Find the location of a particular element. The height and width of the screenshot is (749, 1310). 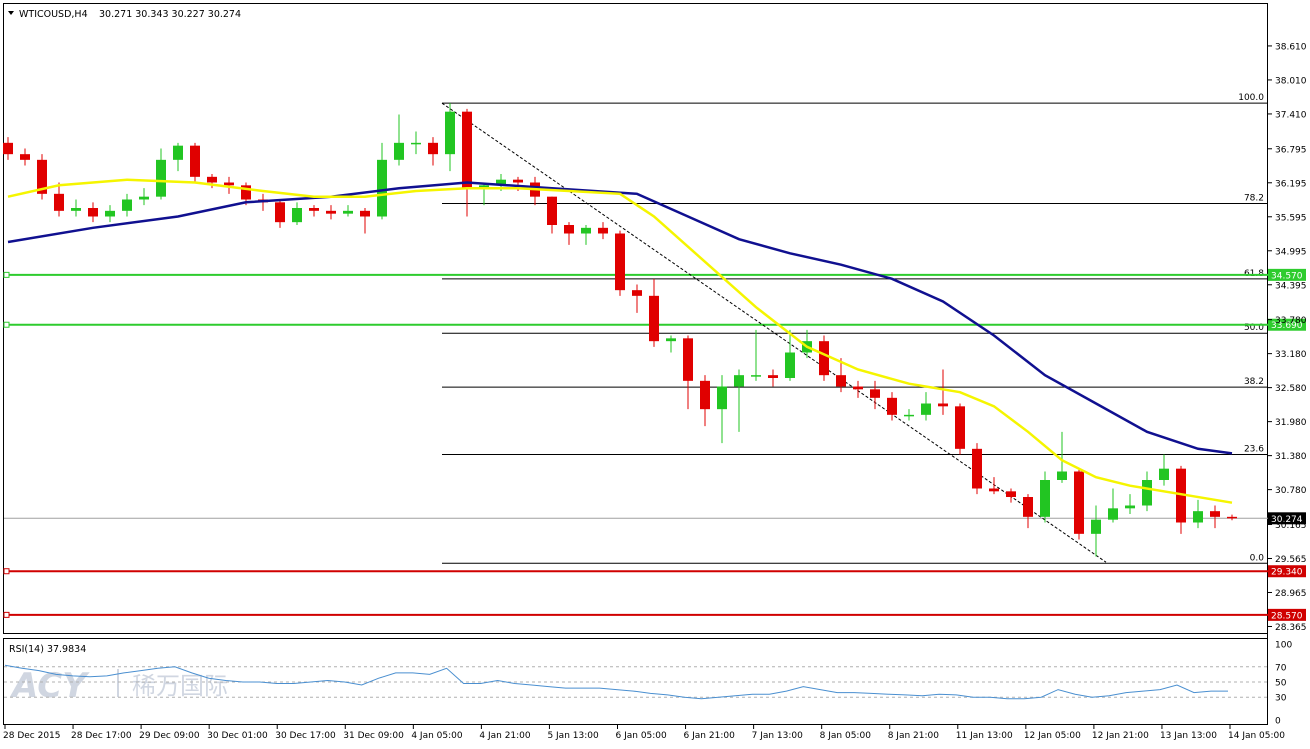

x-tick-label: 4 Jan 21:00 is located at coordinates (505, 736).